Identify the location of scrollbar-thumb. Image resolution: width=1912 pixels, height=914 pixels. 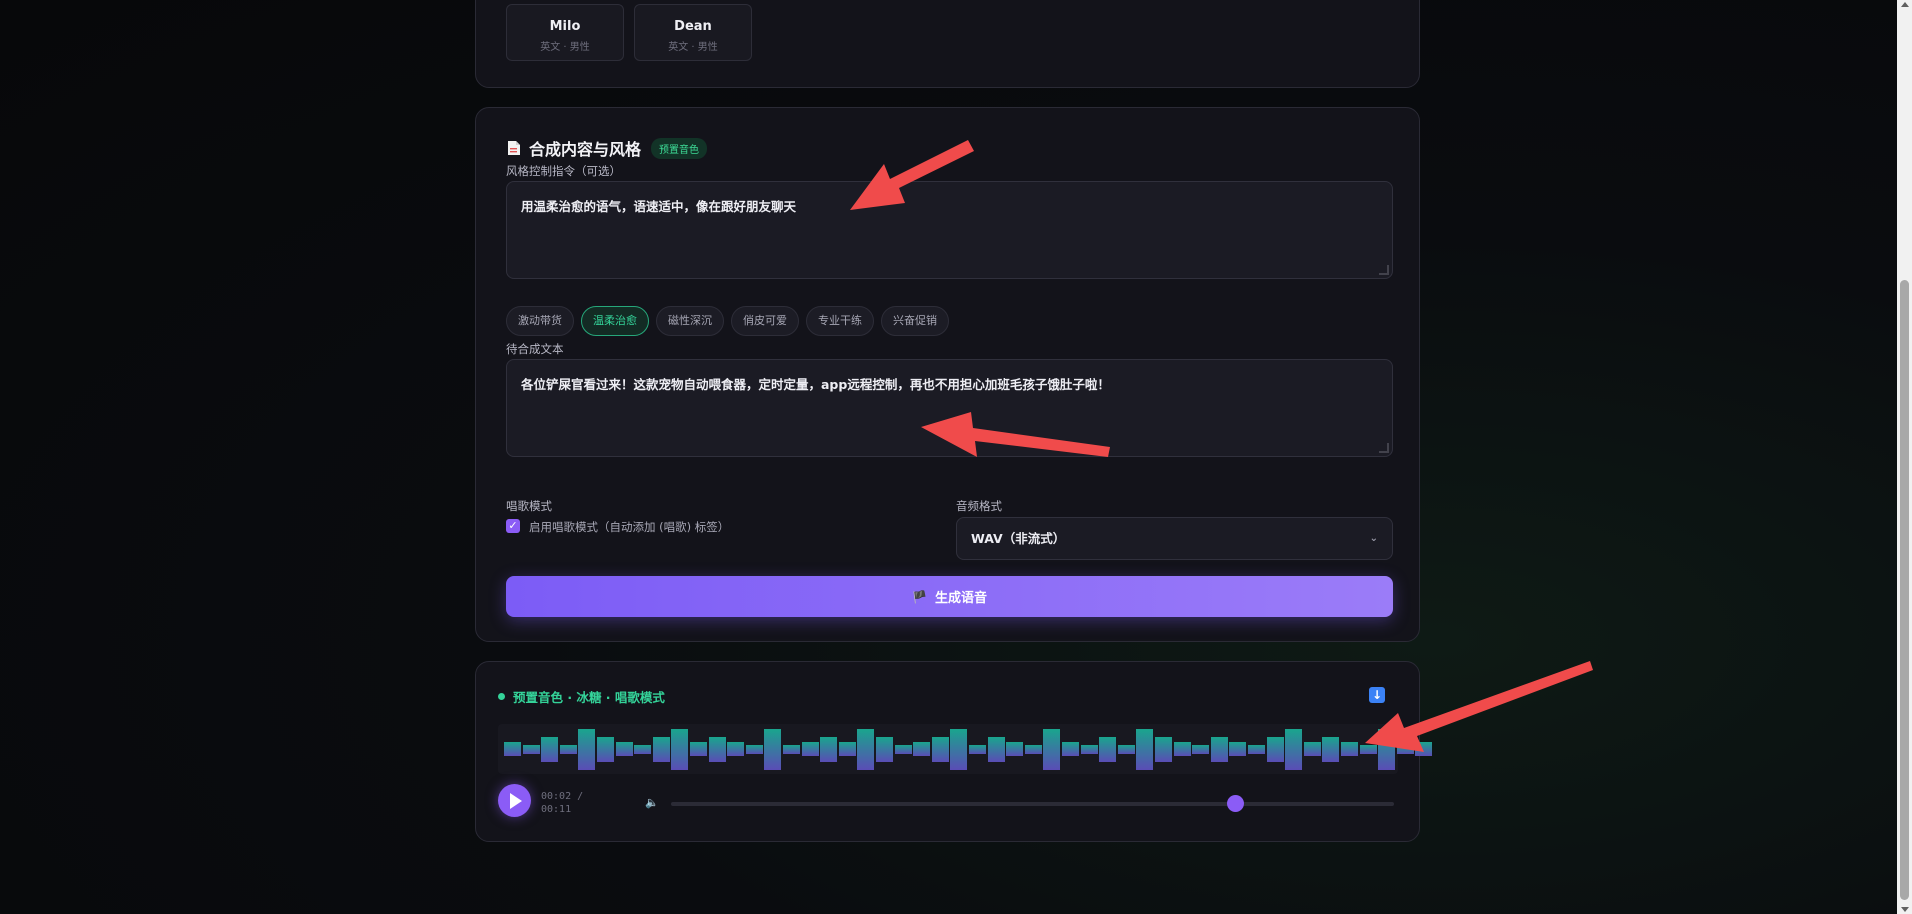
(1904, 590).